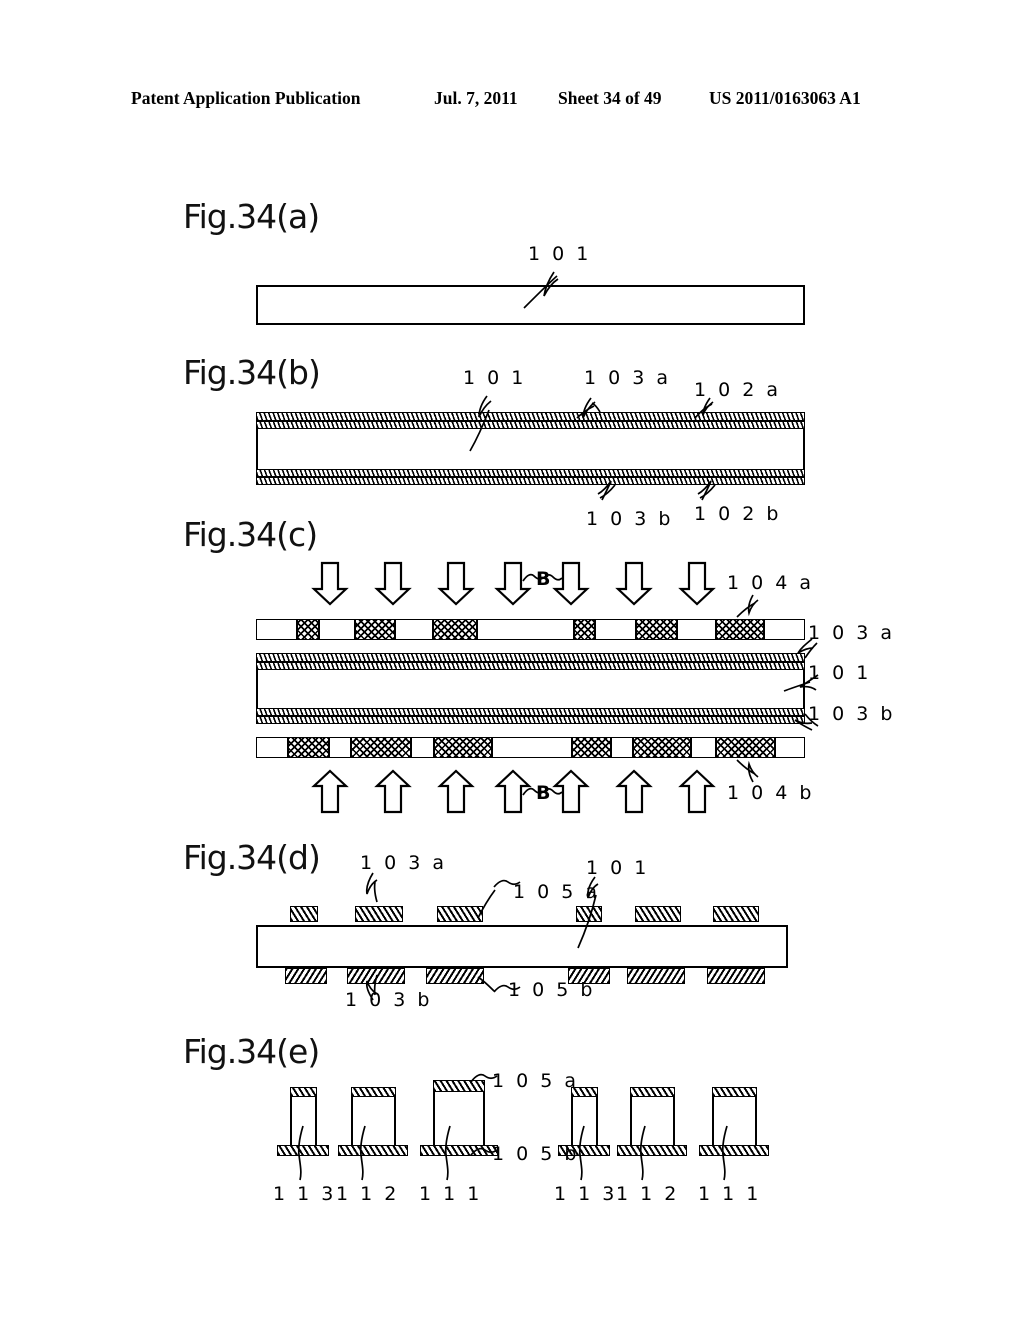 The width and height of the screenshot is (1024, 1320). Describe the element at coordinates (305, 1194) in the screenshot. I see `ref-113-left: 1 1 3` at that location.